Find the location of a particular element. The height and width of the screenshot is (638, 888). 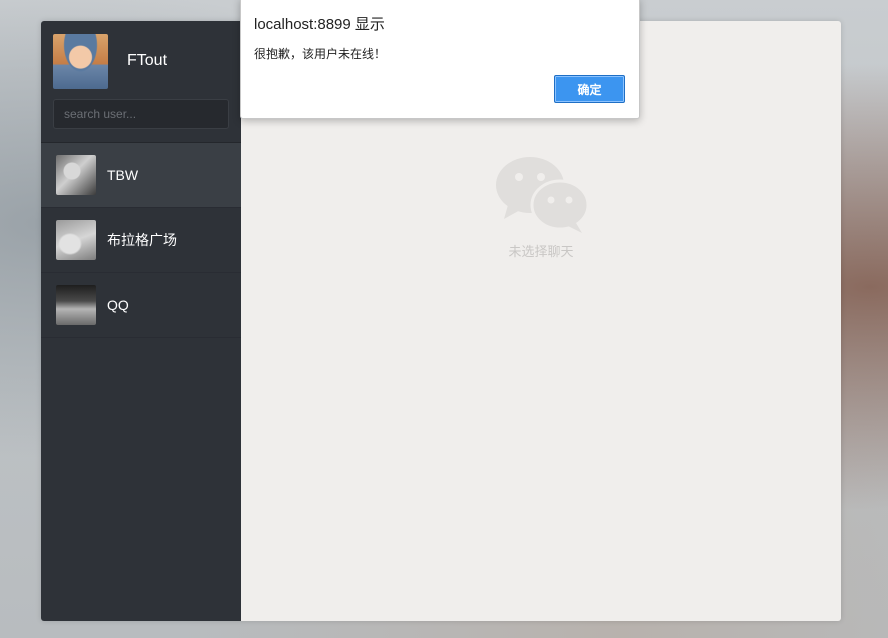

dialog-title: localhost:8899 显示 is located at coordinates (319, 24).